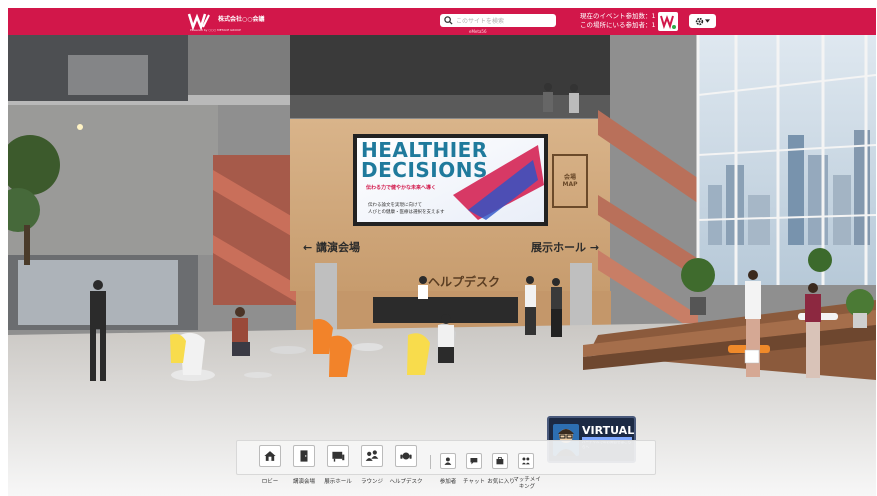 The width and height of the screenshot is (877, 496). I want to click on map-sign-line1: 会場, so click(569, 177).